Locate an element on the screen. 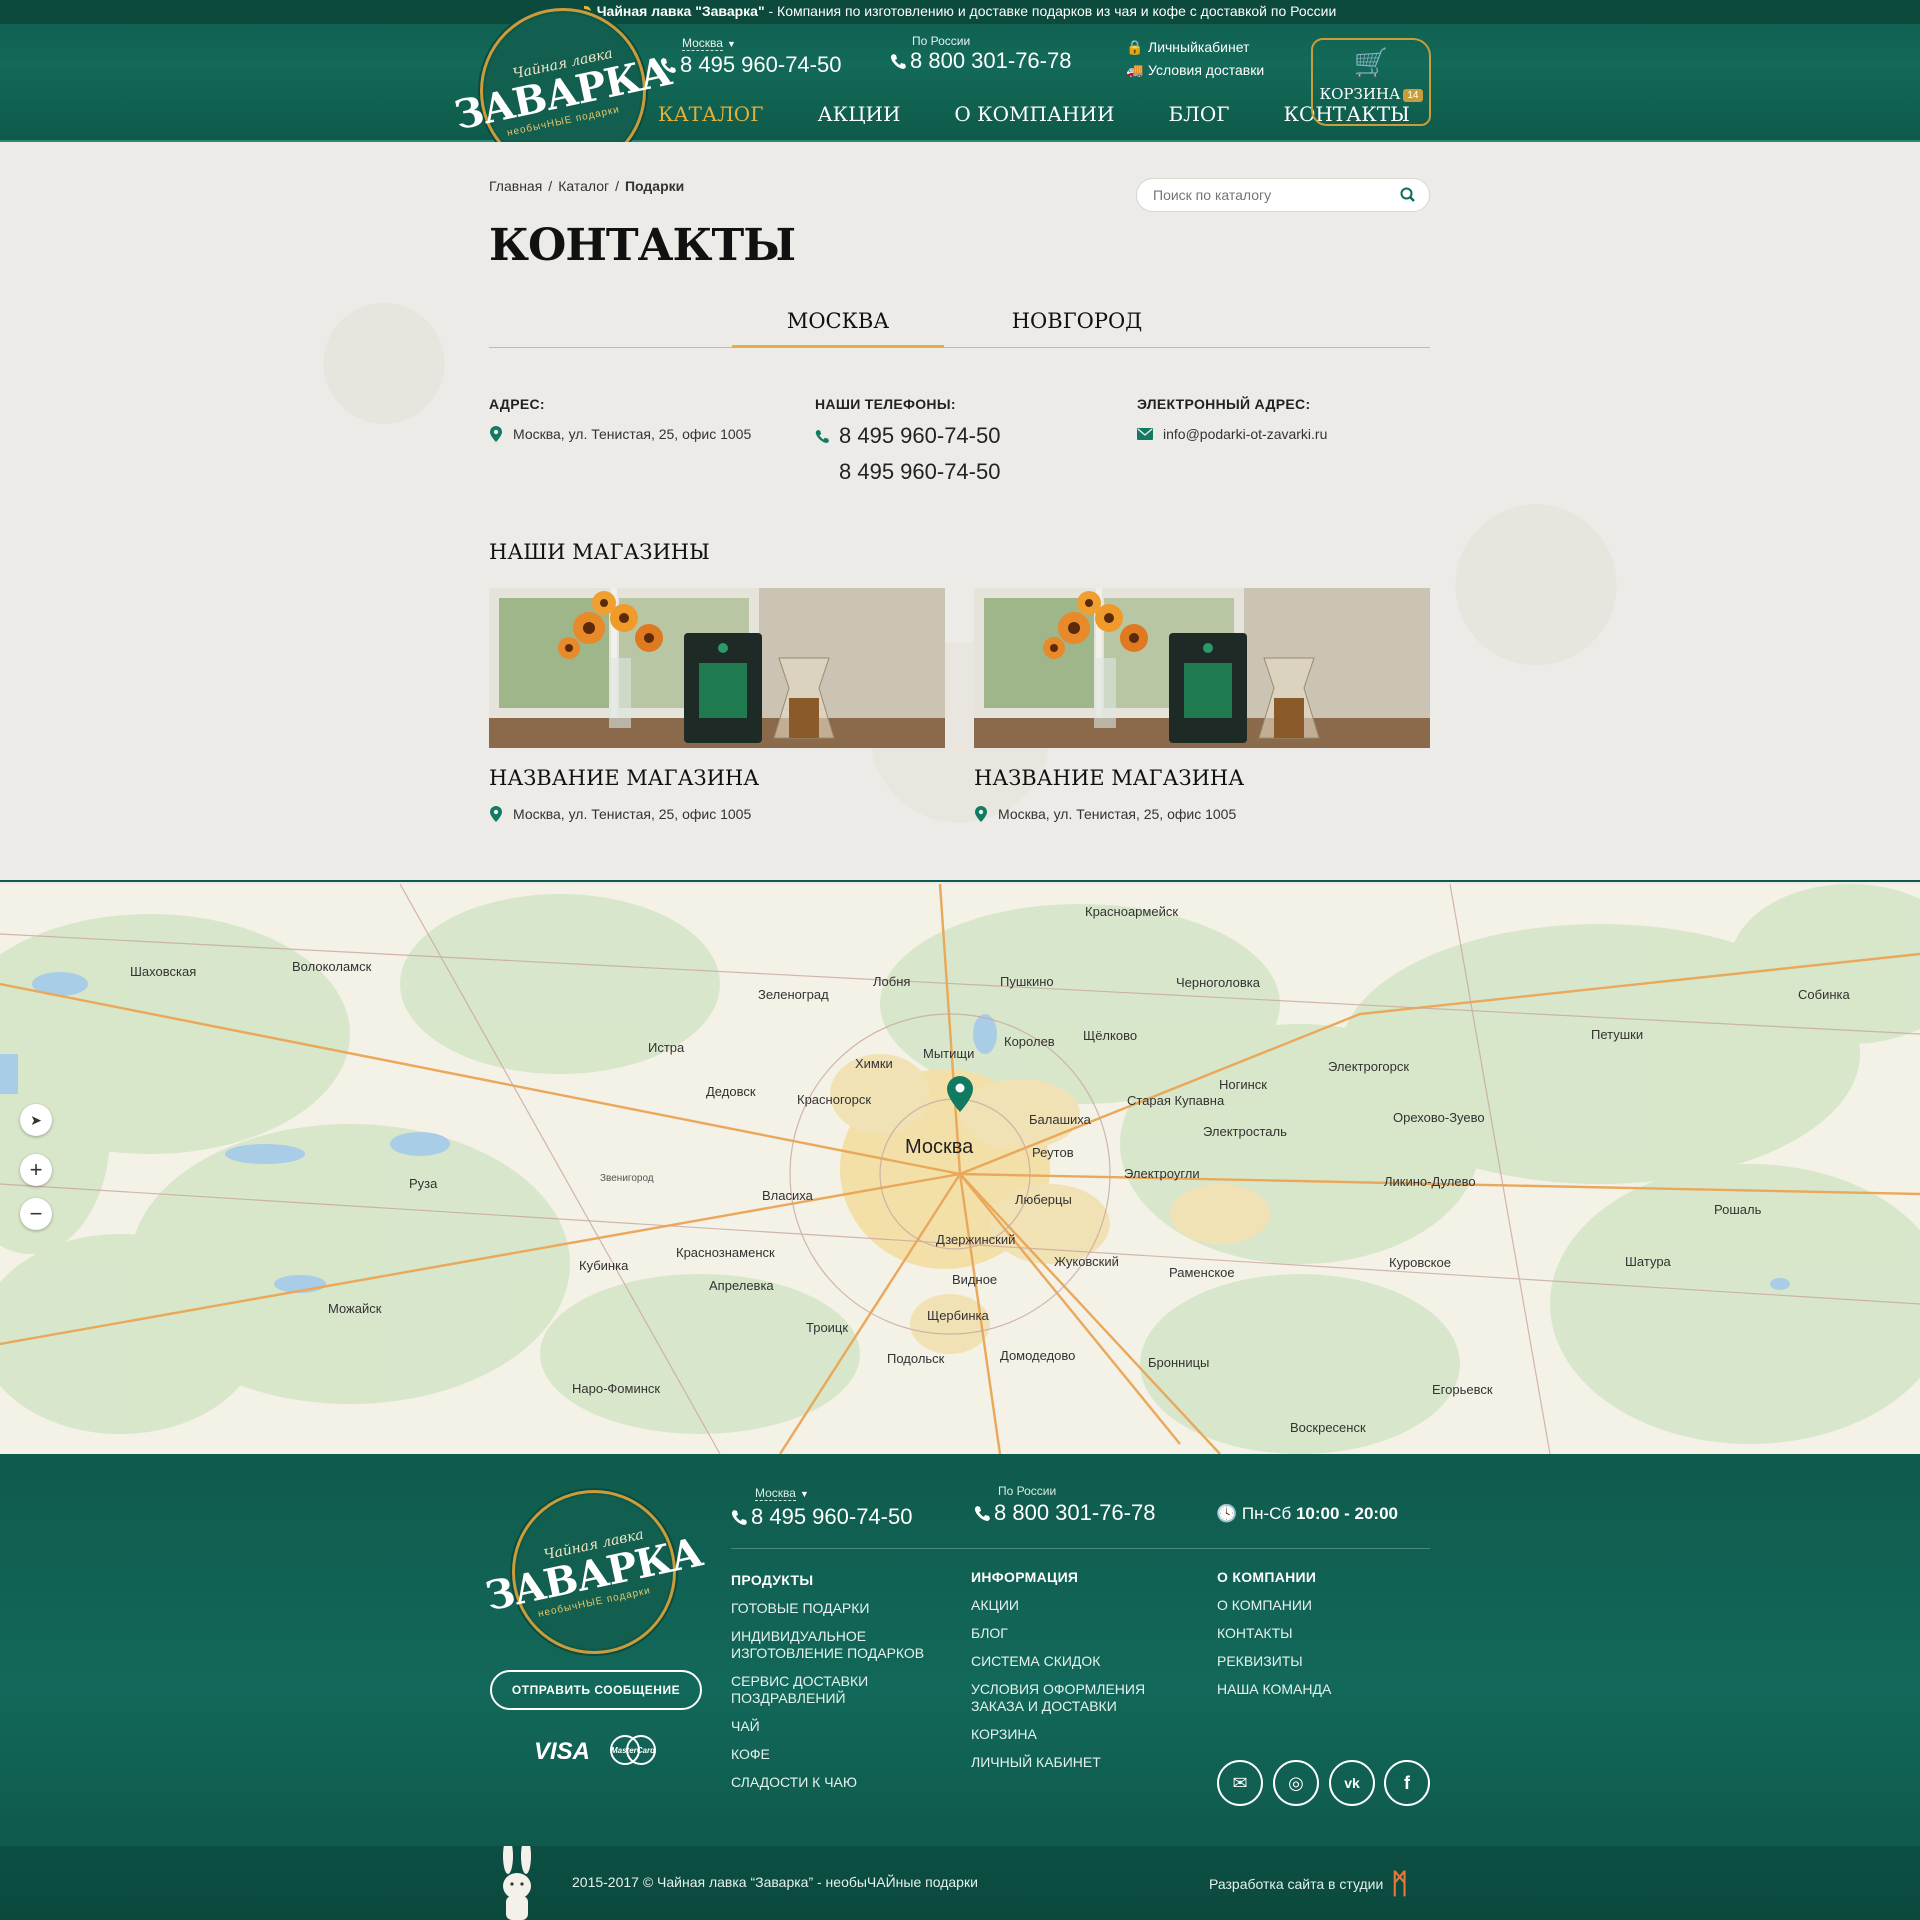 The height and width of the screenshot is (1920, 1920). store-photo-illustration is located at coordinates (1202, 668).